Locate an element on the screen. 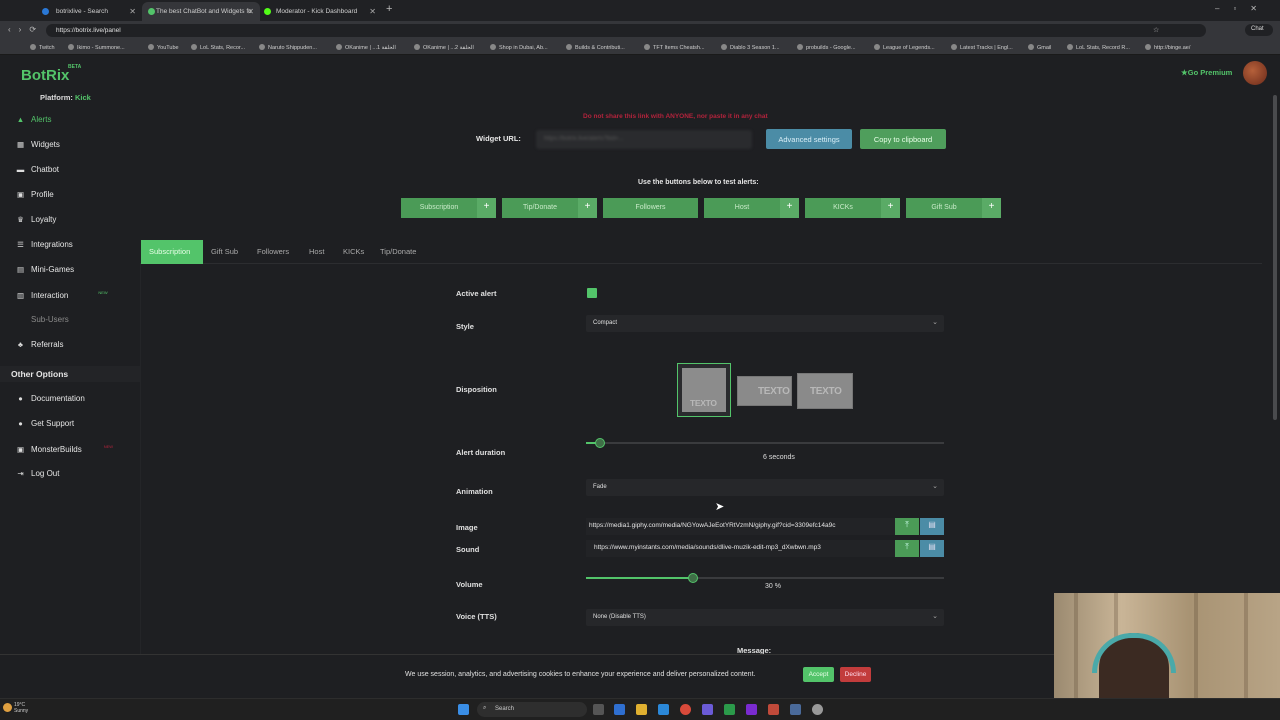 The height and width of the screenshot is (720, 1280). chrome-icon is located at coordinates (685, 709).